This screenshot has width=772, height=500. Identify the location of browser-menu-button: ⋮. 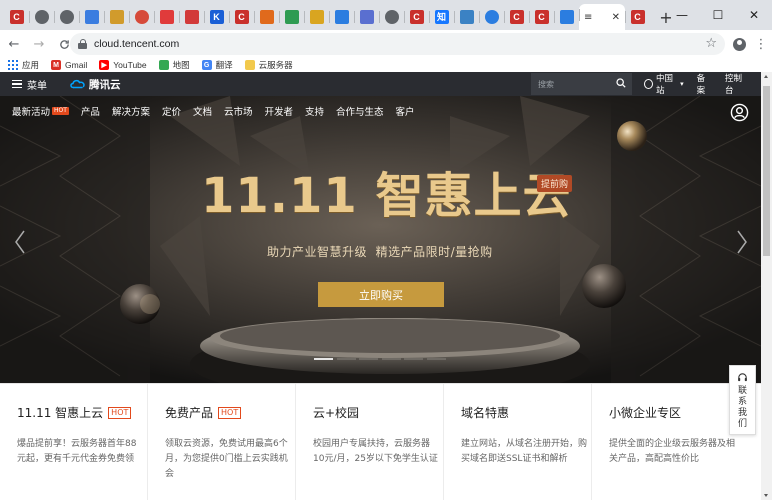
(761, 44).